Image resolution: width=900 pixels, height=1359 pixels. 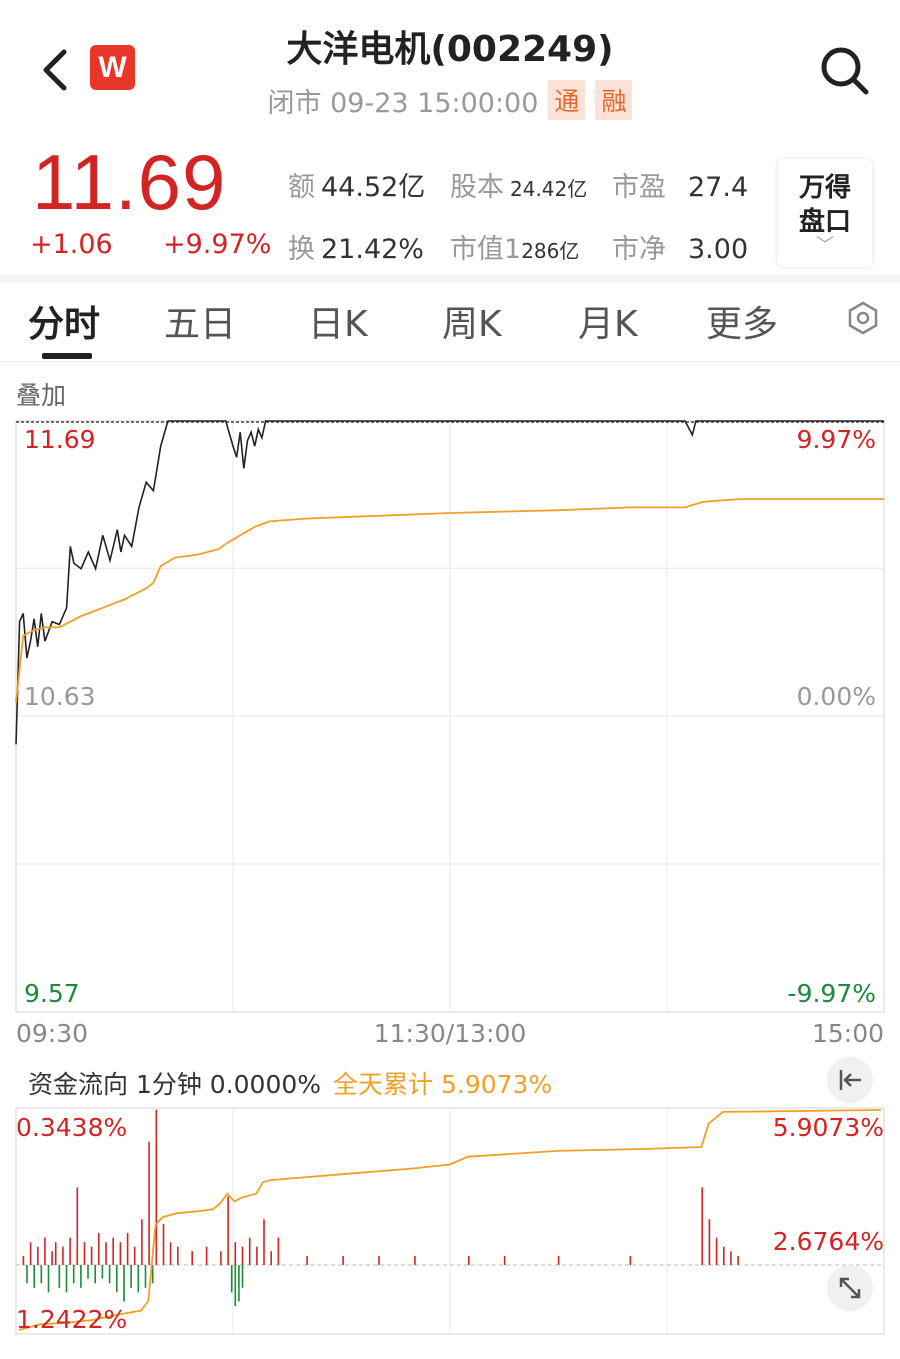 I want to click on expand-button, so click(x=850, y=1288).